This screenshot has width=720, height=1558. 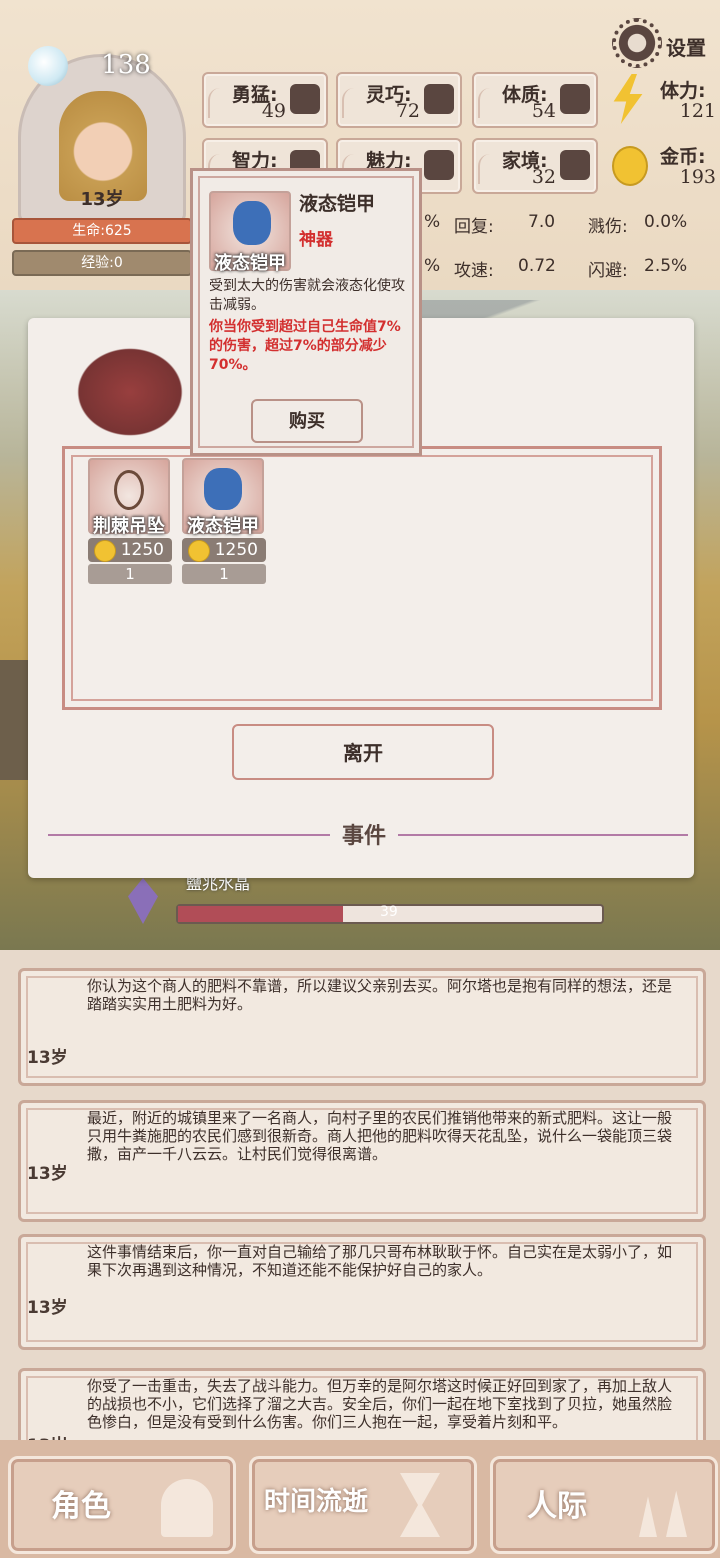 What do you see at coordinates (683, 91) in the screenshot?
I see `stat-label: 体力:` at bounding box center [683, 91].